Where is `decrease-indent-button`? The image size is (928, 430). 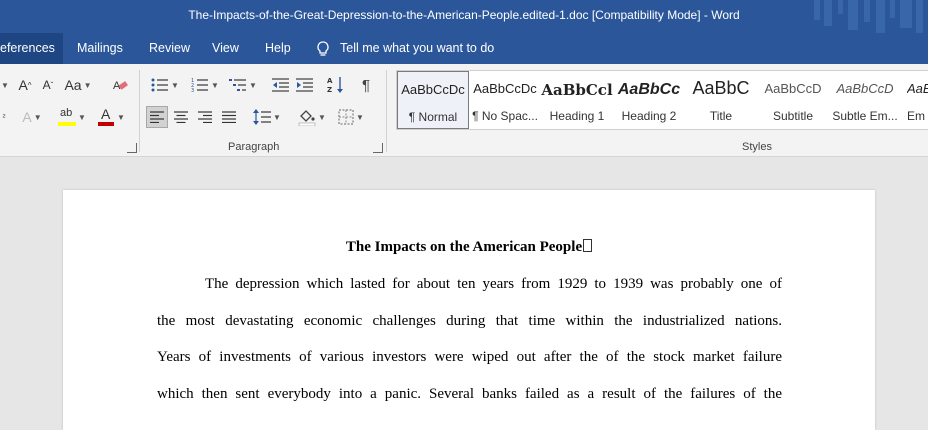
decrease-indent-button is located at coordinates (281, 85).